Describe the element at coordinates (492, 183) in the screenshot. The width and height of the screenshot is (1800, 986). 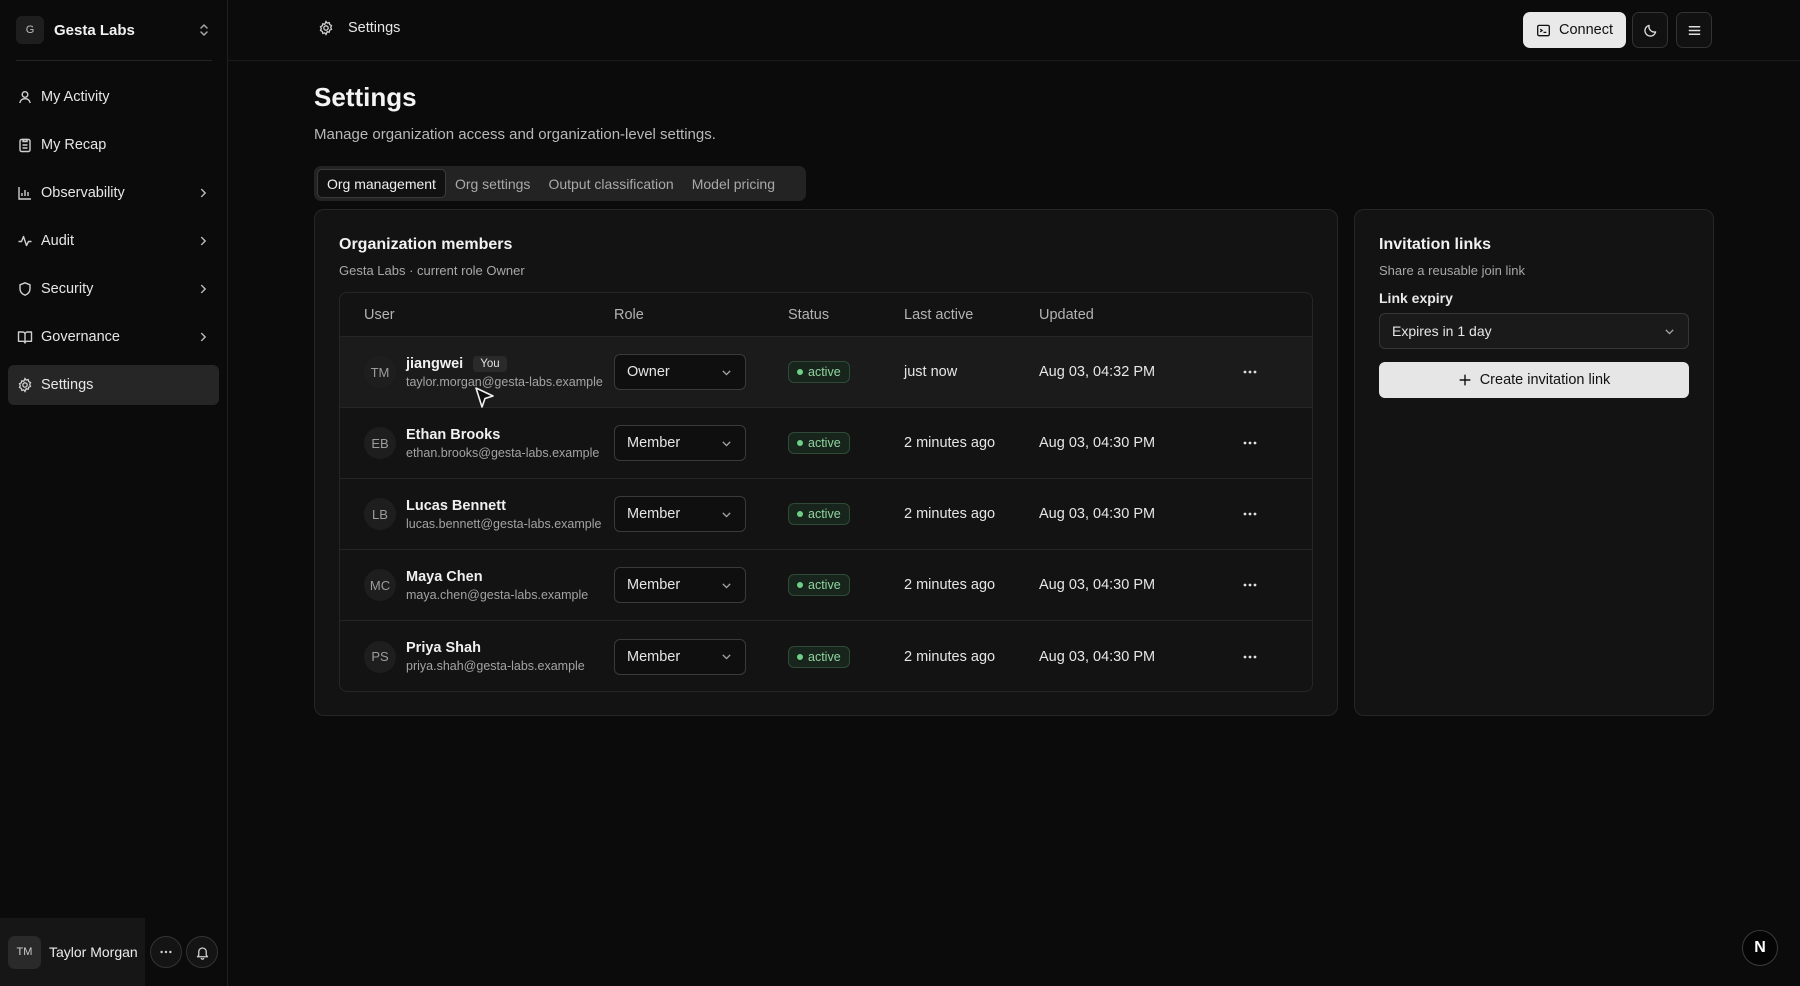
I see `tab-org-settings: Org settings` at that location.